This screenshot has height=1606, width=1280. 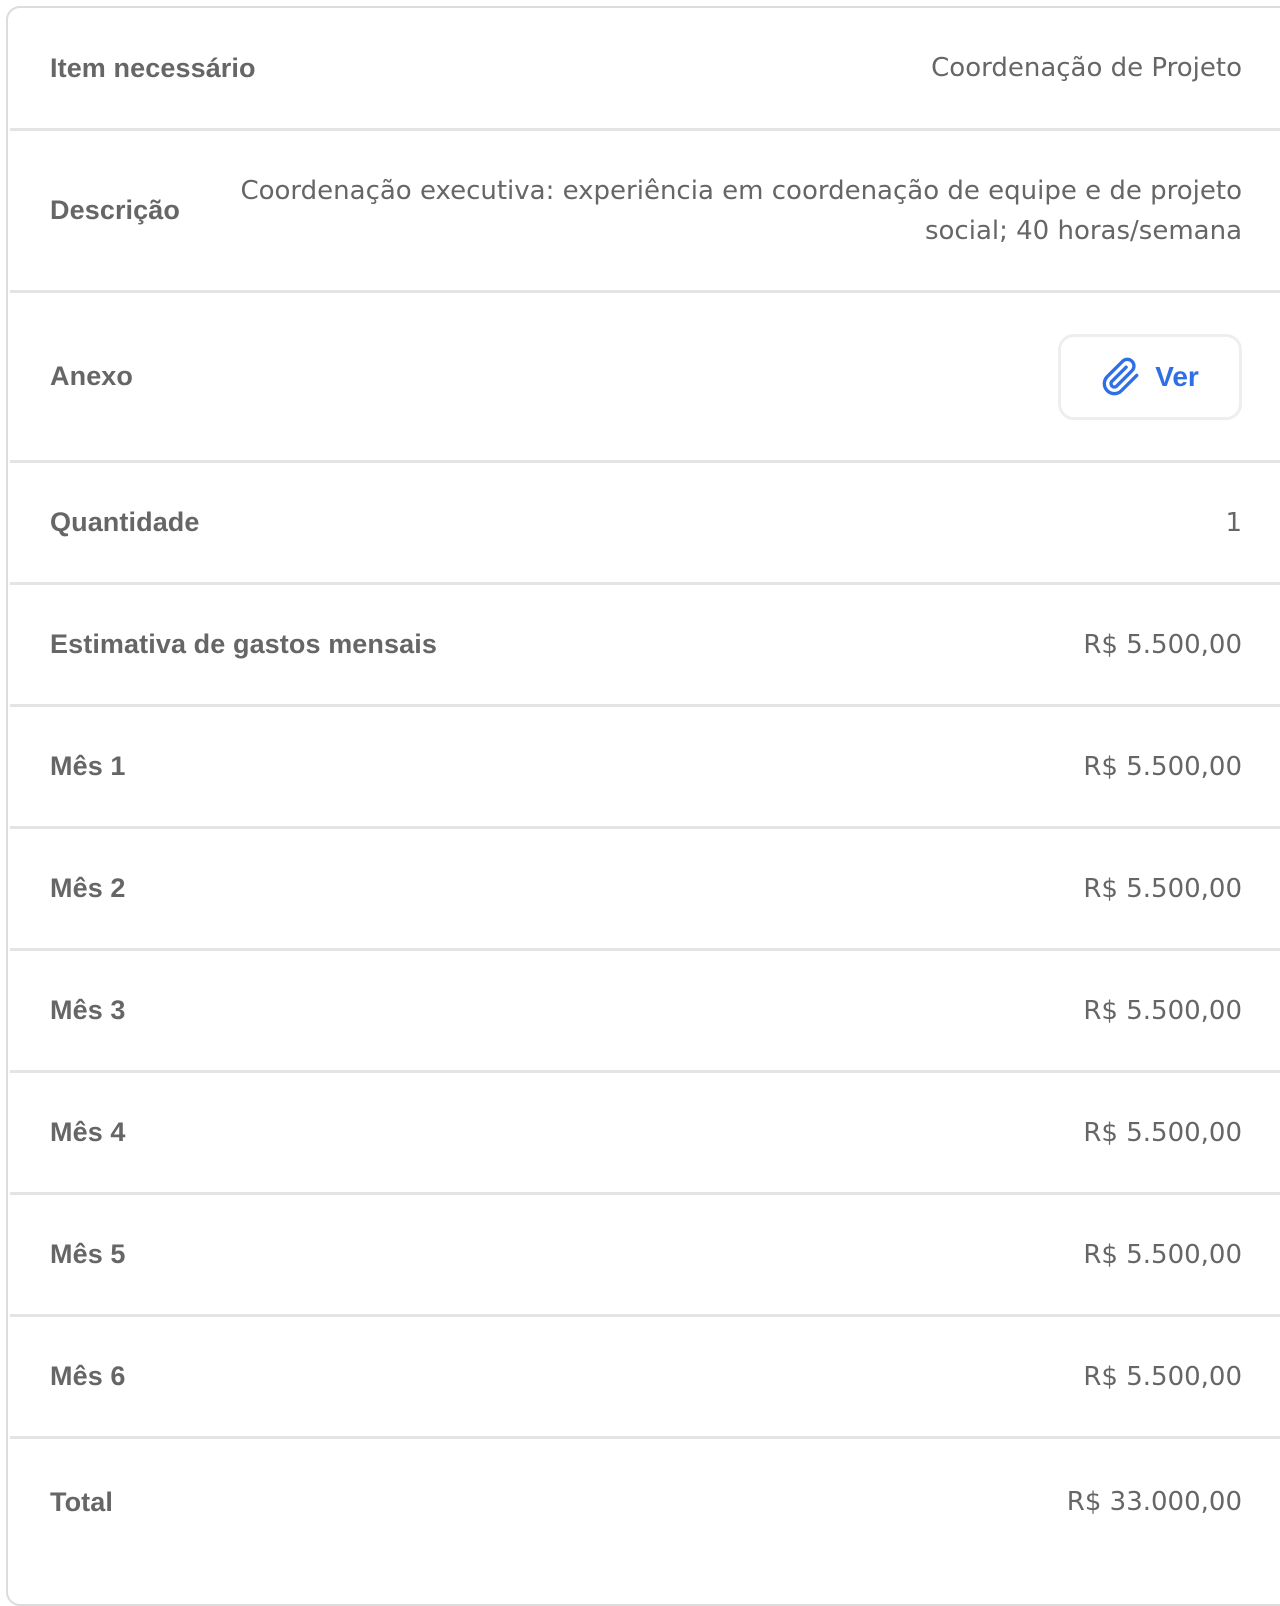 I want to click on quantity-row: Quantidade 1, so click(x=645, y=524).